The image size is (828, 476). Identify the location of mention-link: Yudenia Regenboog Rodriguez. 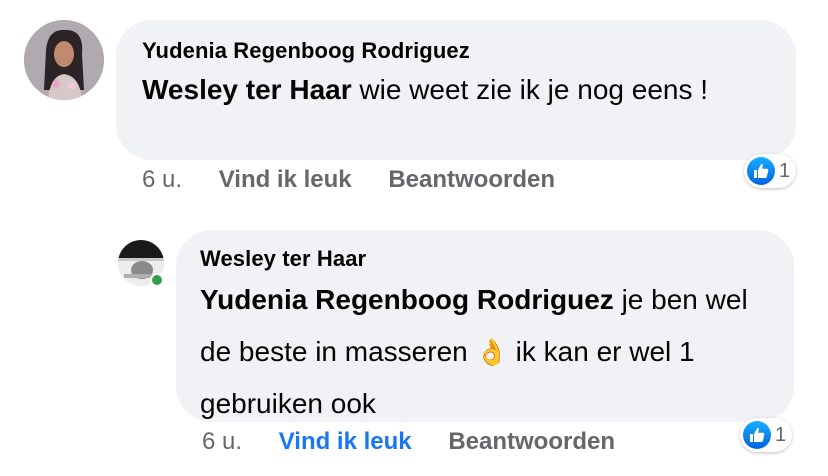
(407, 299).